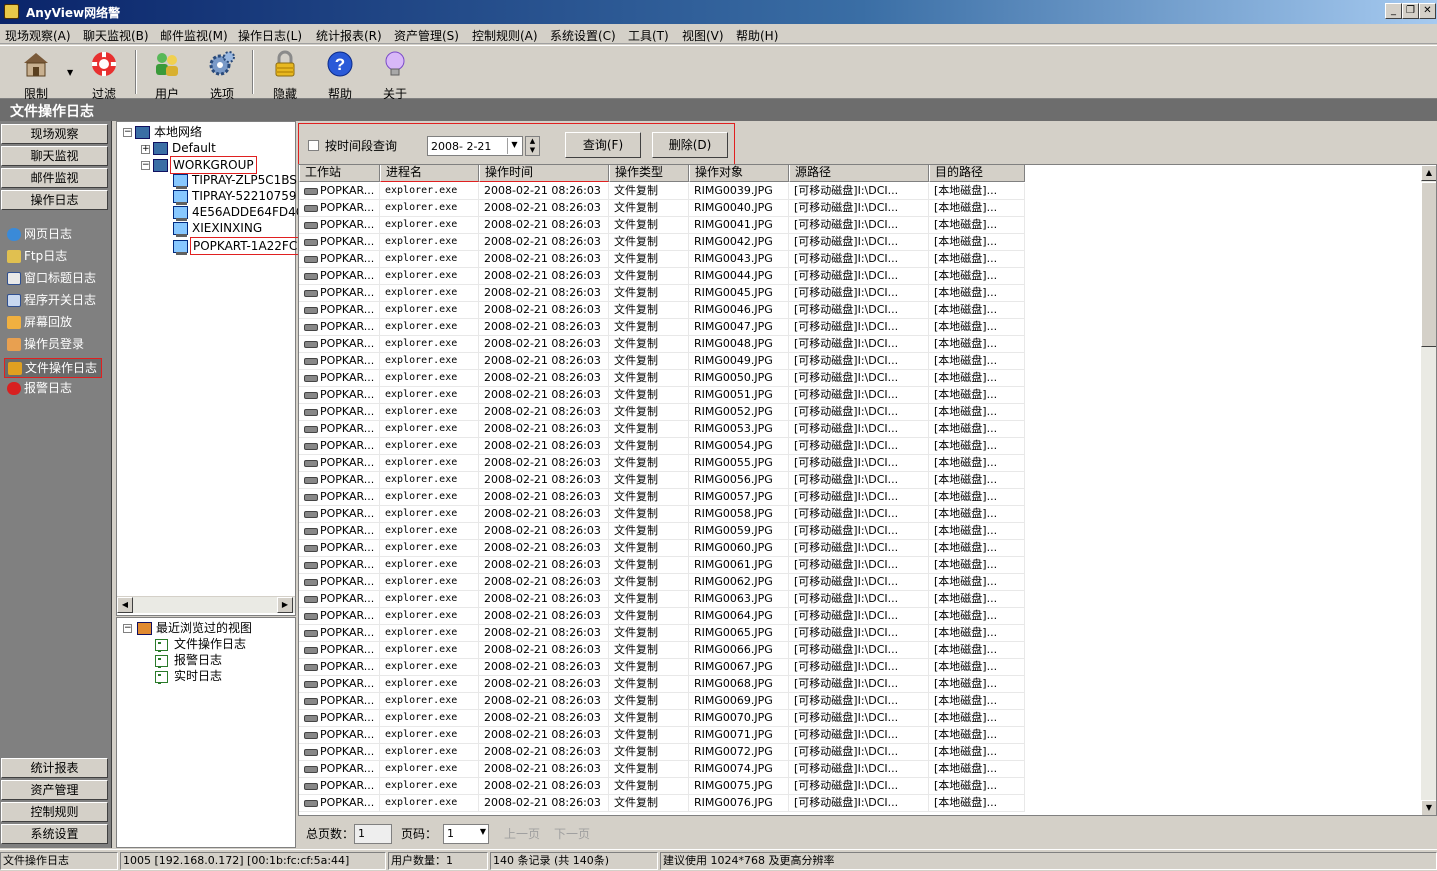 The image size is (1437, 871). I want to click on scroll-down-icon: ▼, so click(1428, 807).